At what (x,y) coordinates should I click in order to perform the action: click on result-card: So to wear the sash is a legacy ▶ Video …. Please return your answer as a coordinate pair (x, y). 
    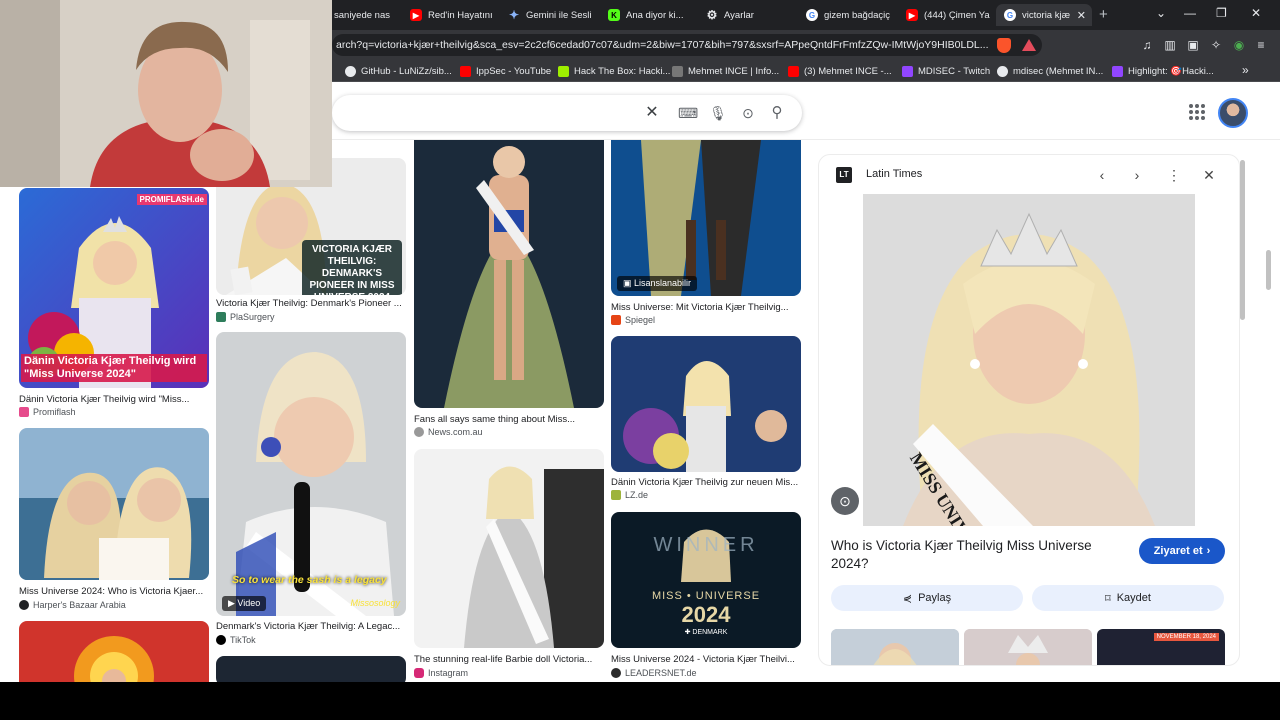
    Looking at the image, I should click on (311, 491).